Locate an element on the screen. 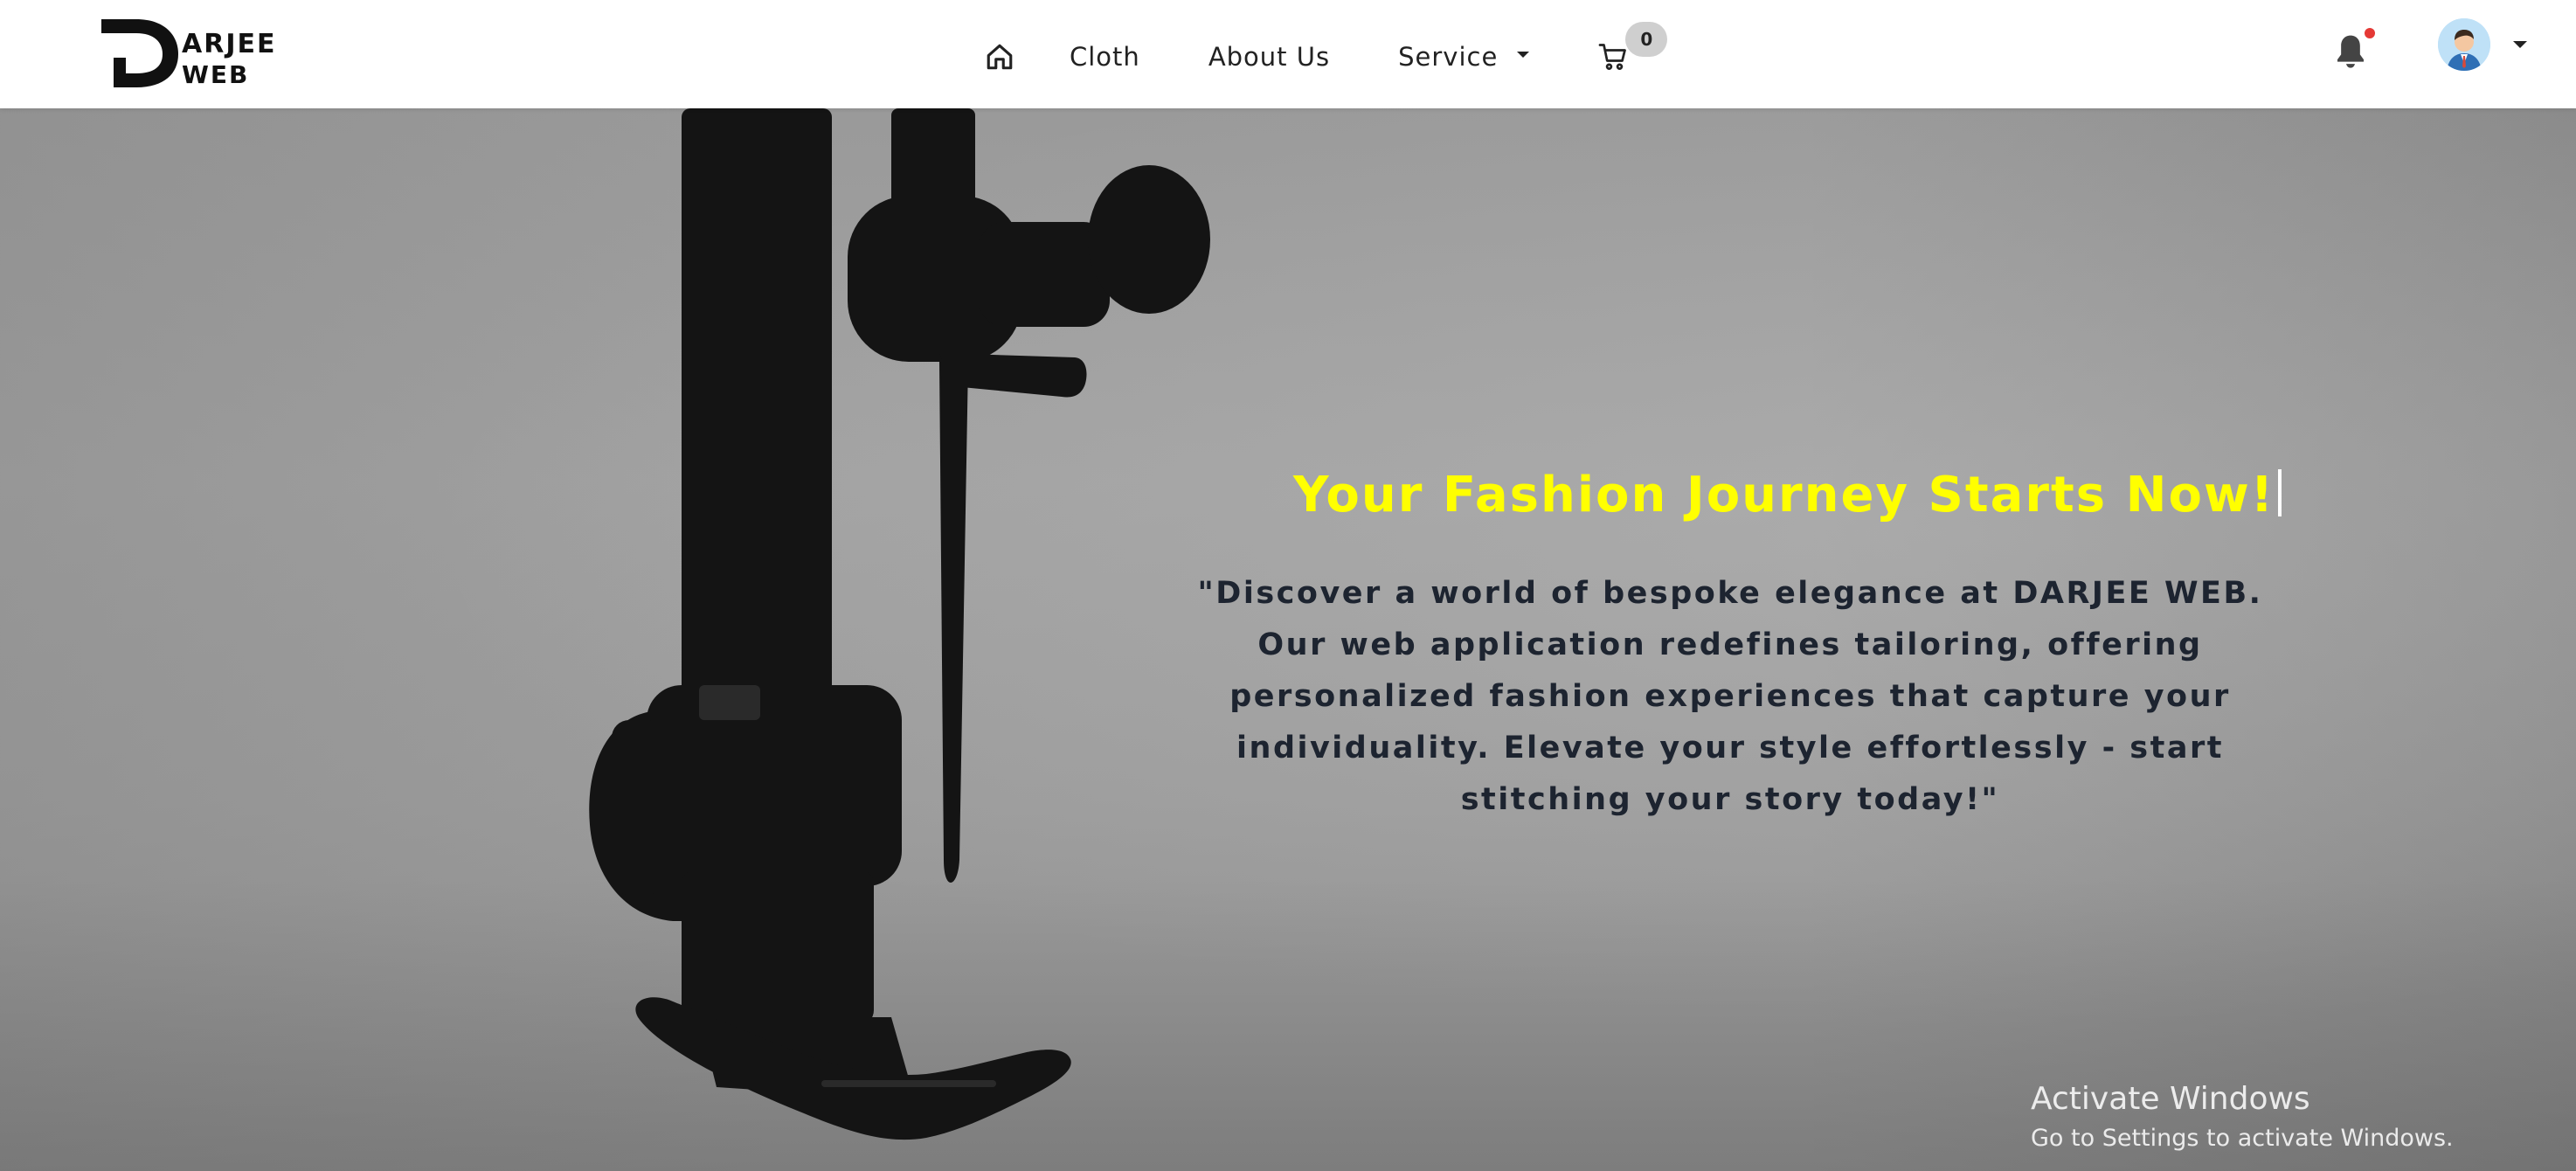 The width and height of the screenshot is (2576, 1171). nav-link-about-us: About Us is located at coordinates (1269, 57).